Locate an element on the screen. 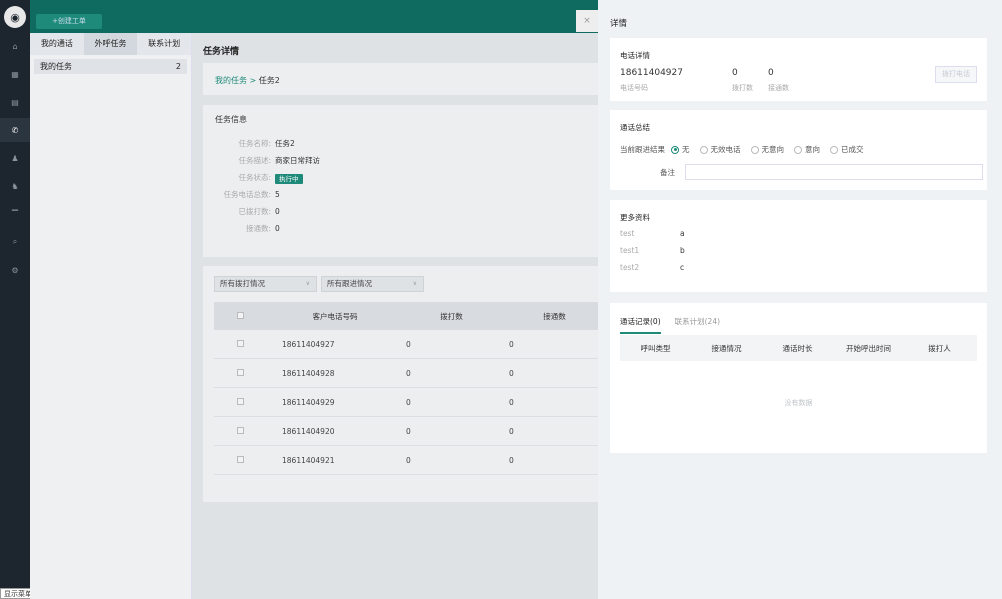 This screenshot has height=599, width=1002. document-icon: ▤ is located at coordinates (15, 102).